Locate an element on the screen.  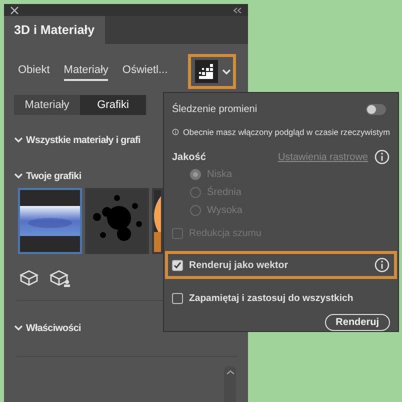
section-title: Twoje grafiki is located at coordinates (54, 176).